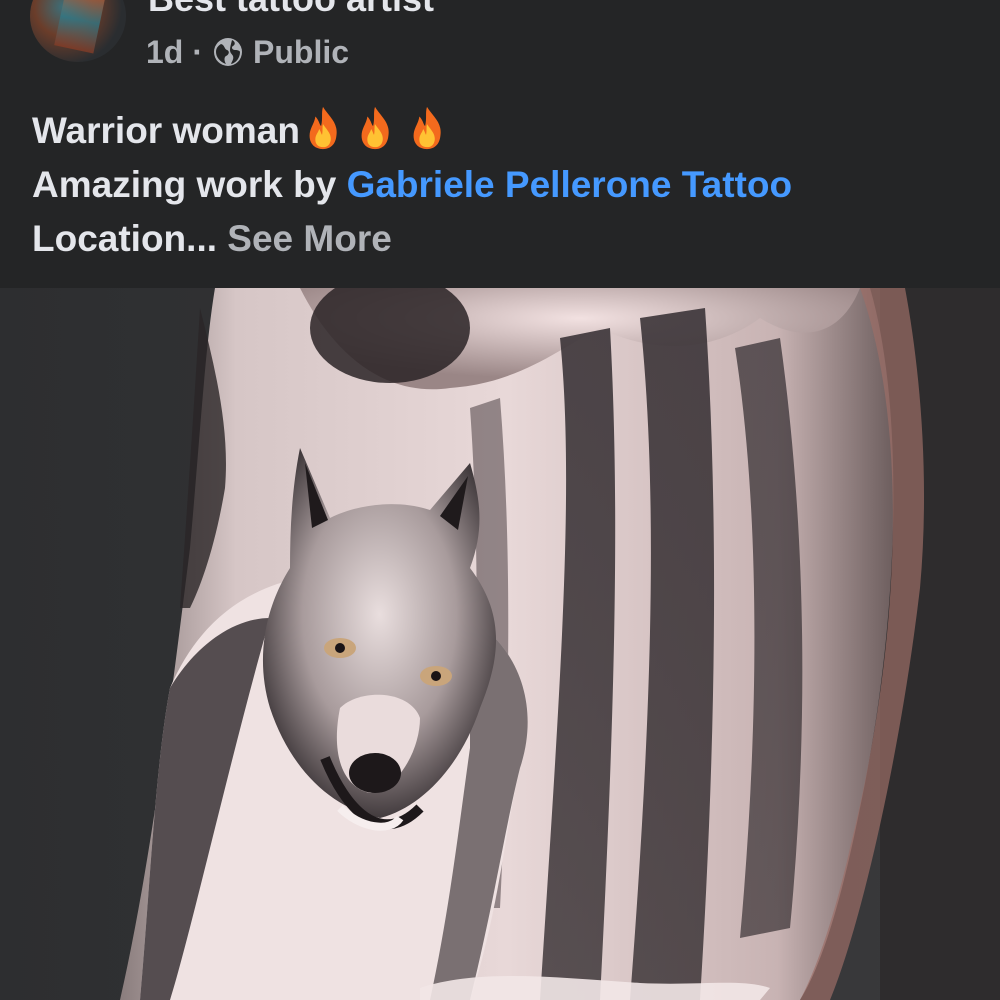 This screenshot has height=1000, width=1000. What do you see at coordinates (228, 52) in the screenshot?
I see `globe-icon` at bounding box center [228, 52].